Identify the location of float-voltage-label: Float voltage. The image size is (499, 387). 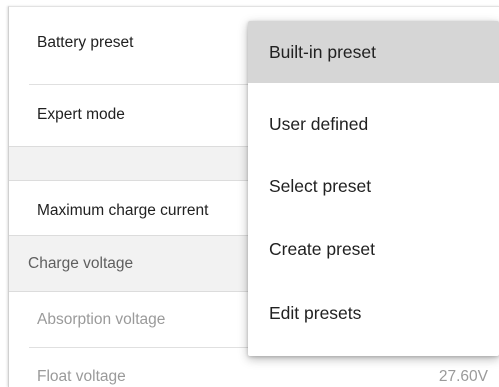
(81, 376).